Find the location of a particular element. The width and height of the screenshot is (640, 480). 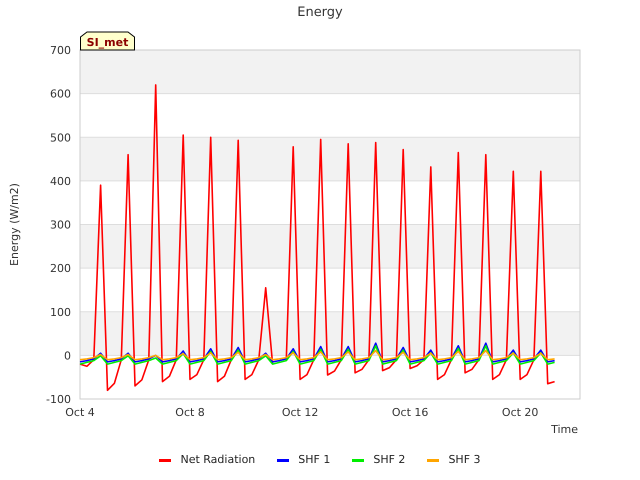

chart-title: Energy is located at coordinates (320, 13).